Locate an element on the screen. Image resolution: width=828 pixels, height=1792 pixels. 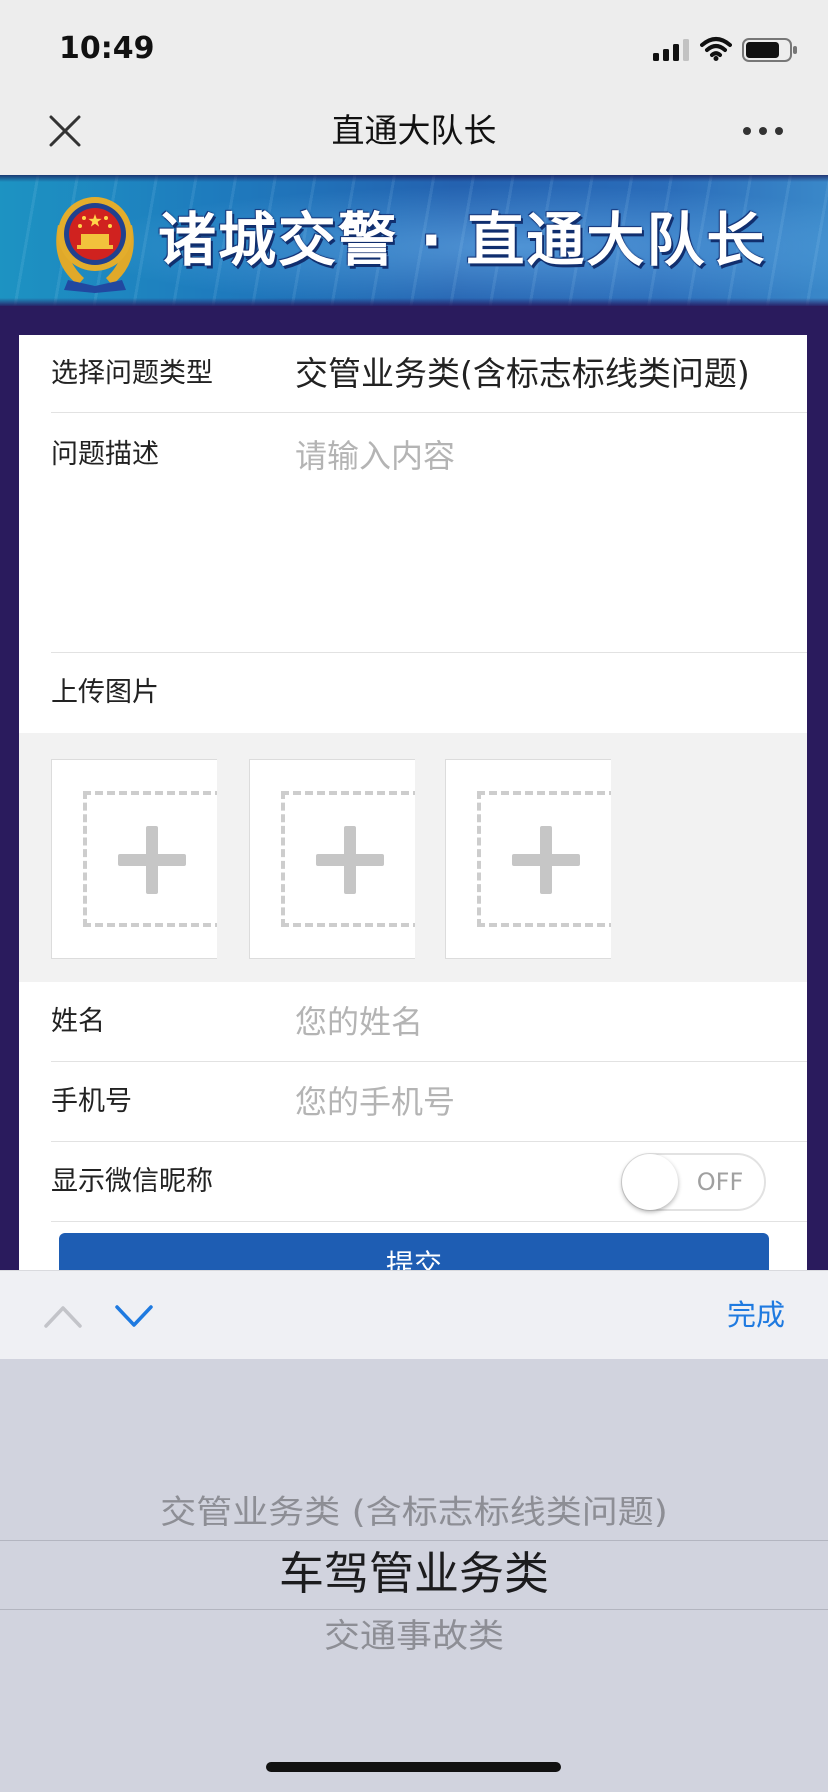
more-icon is located at coordinates (763, 131).